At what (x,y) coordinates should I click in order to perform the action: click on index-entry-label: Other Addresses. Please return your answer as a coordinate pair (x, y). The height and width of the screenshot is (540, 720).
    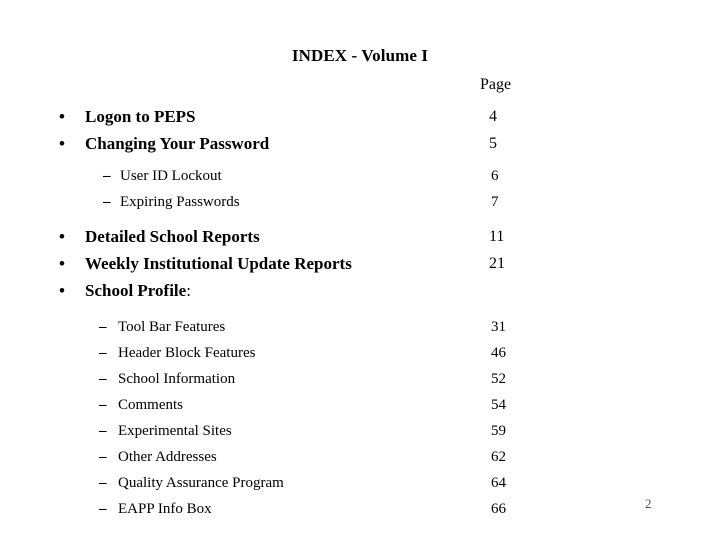
    Looking at the image, I should click on (167, 457).